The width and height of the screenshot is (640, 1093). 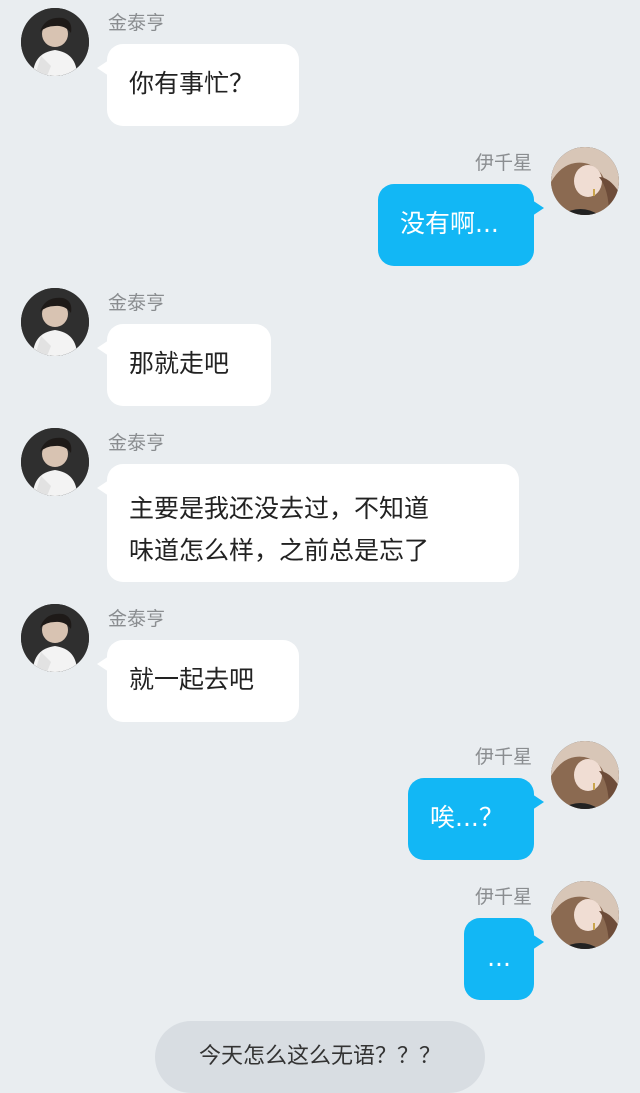 What do you see at coordinates (192, 679) in the screenshot?
I see `message-text: 就一起去吧` at bounding box center [192, 679].